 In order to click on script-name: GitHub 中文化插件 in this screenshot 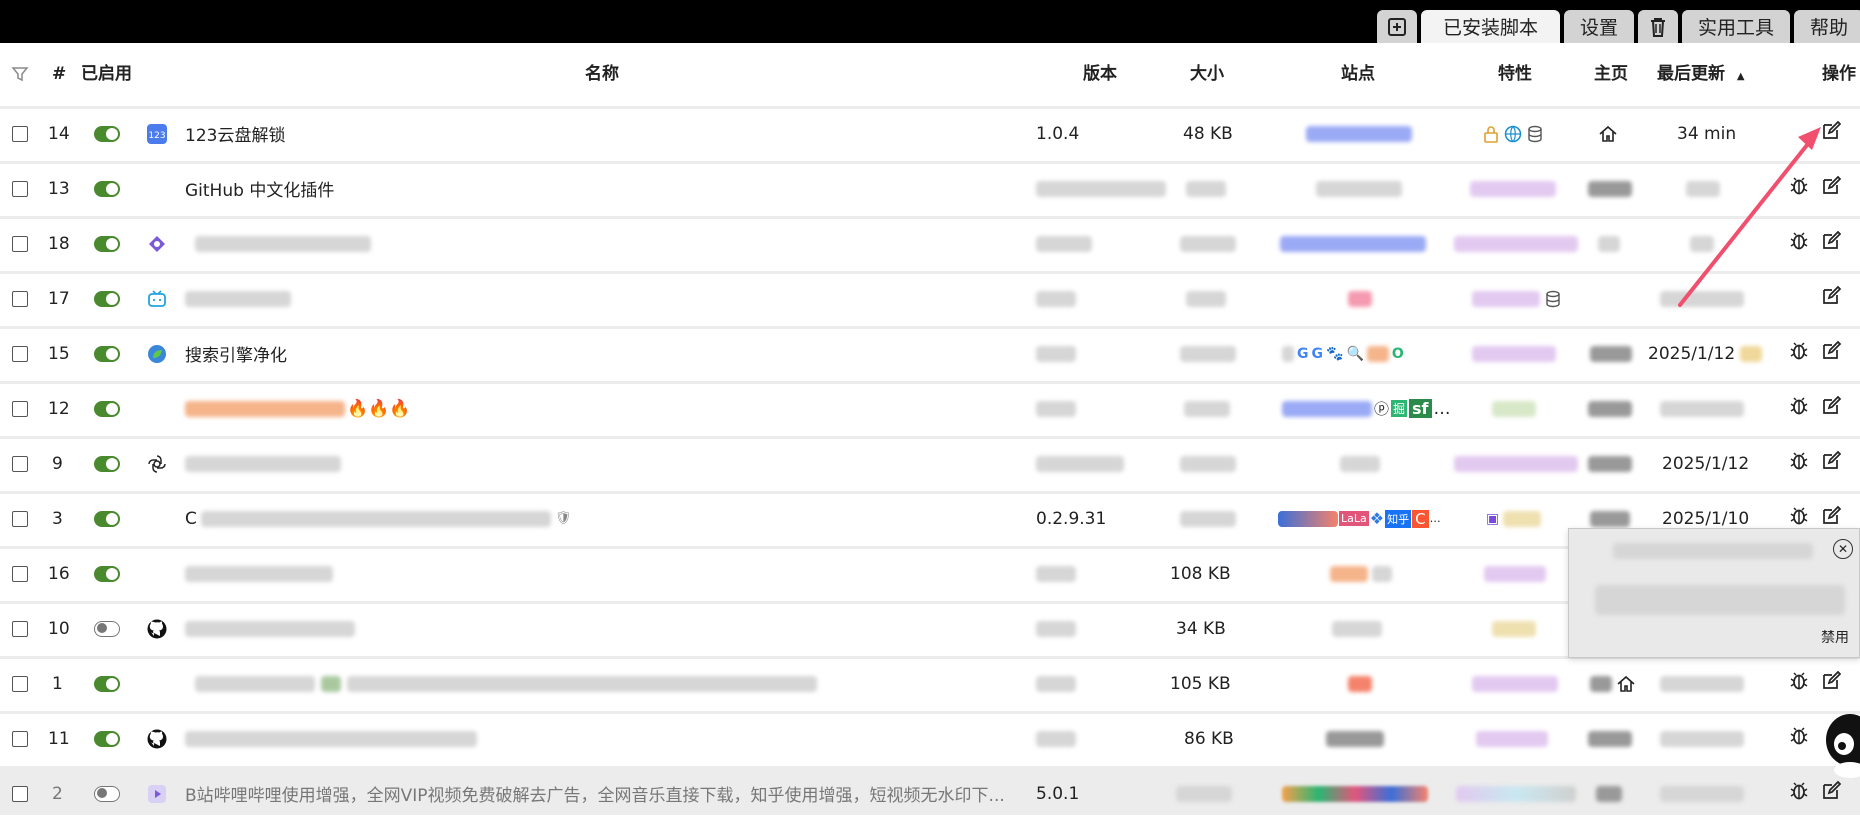, I will do `click(259, 188)`.